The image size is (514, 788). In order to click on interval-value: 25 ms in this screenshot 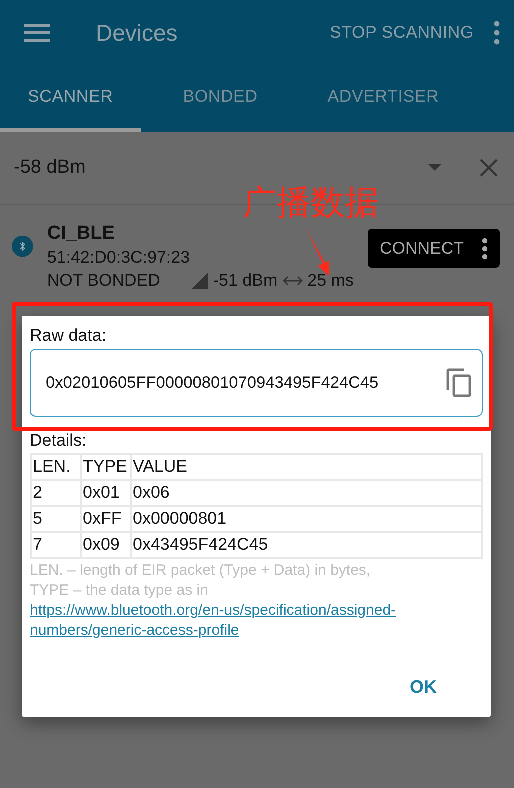, I will do `click(331, 281)`.